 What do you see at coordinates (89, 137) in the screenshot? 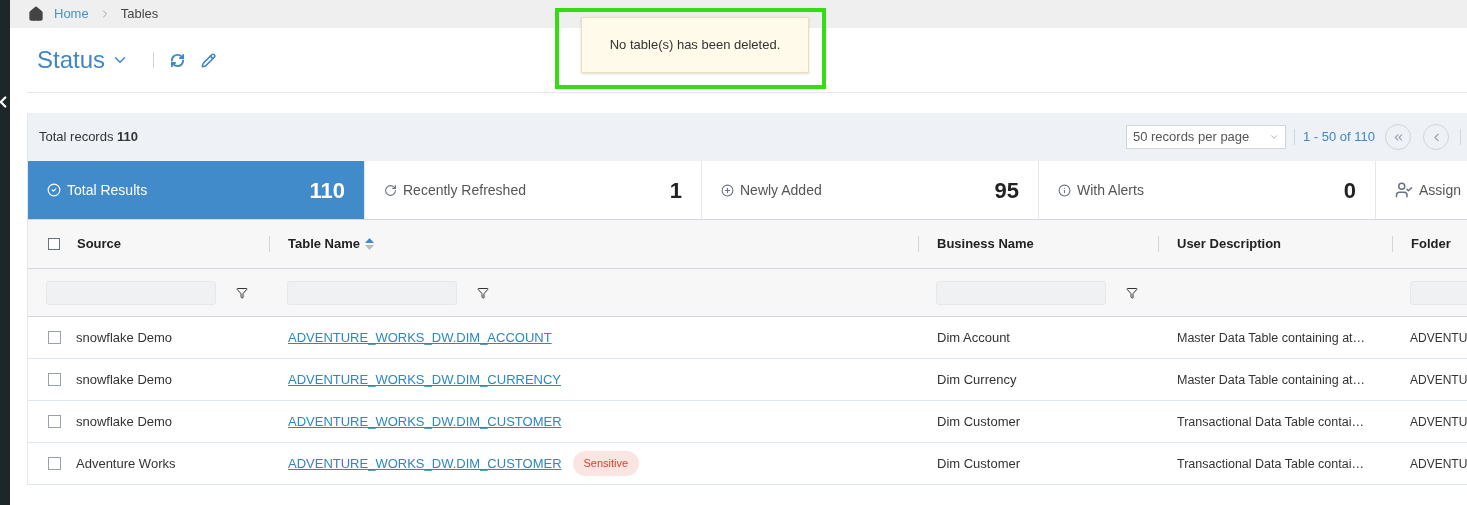
I see `total-records: Total records 110` at bounding box center [89, 137].